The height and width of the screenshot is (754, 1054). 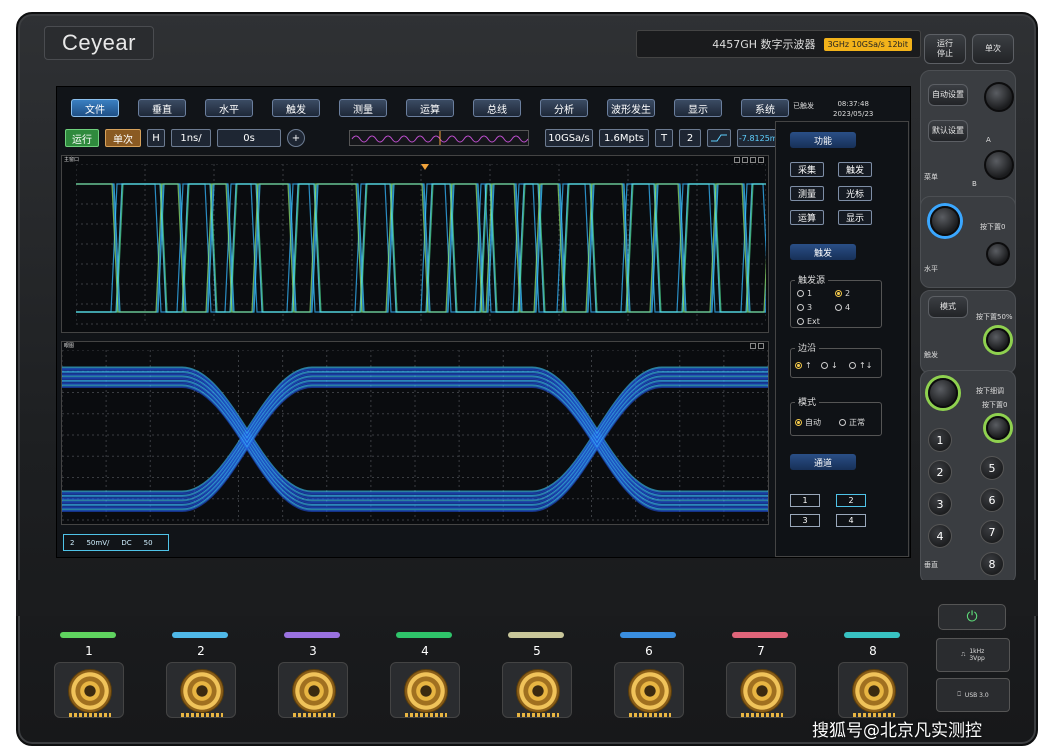 I want to click on vertical-scale-knob, so click(x=943, y=393).